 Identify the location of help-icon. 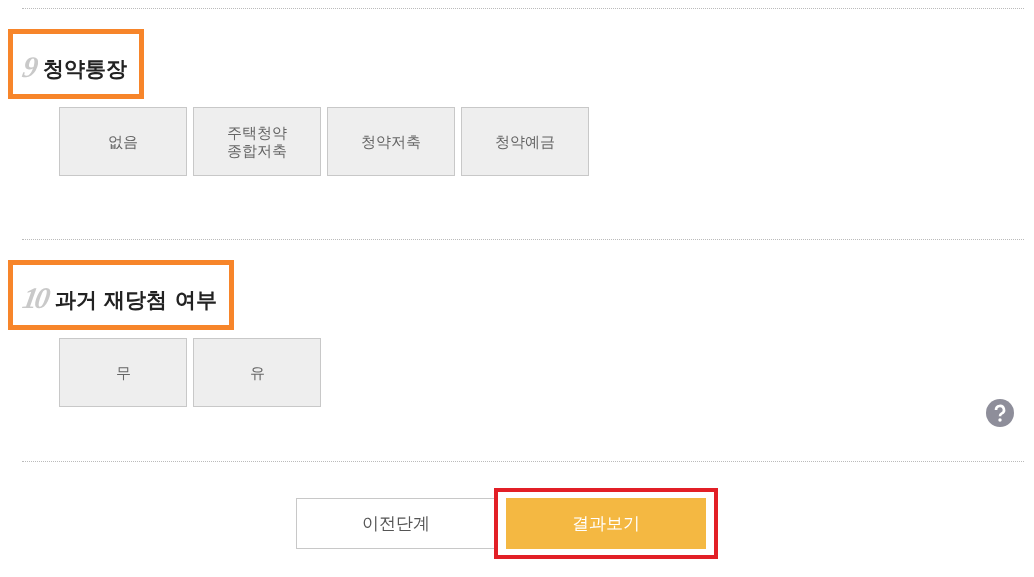
(1000, 413).